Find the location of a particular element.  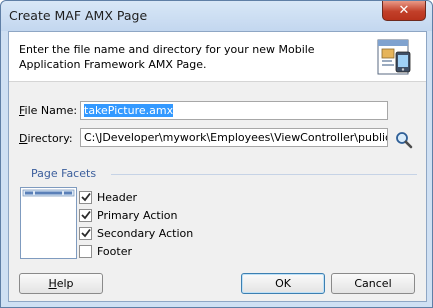

page-facets-section-label: Page Facets is located at coordinates (64, 173).